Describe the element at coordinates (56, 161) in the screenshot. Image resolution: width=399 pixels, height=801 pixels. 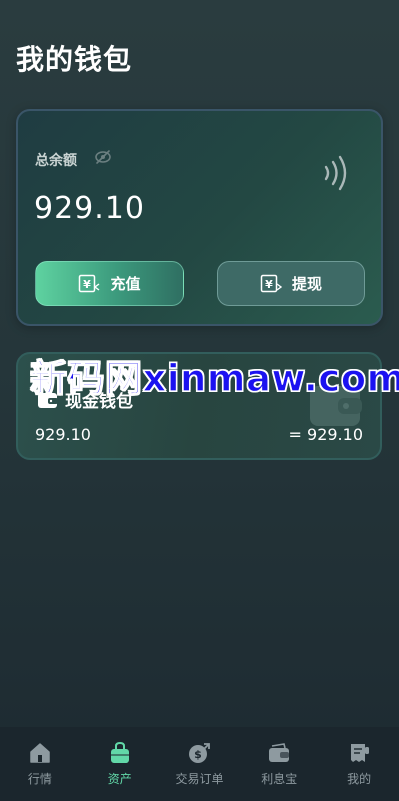
I see `balance-label: 总余额` at that location.